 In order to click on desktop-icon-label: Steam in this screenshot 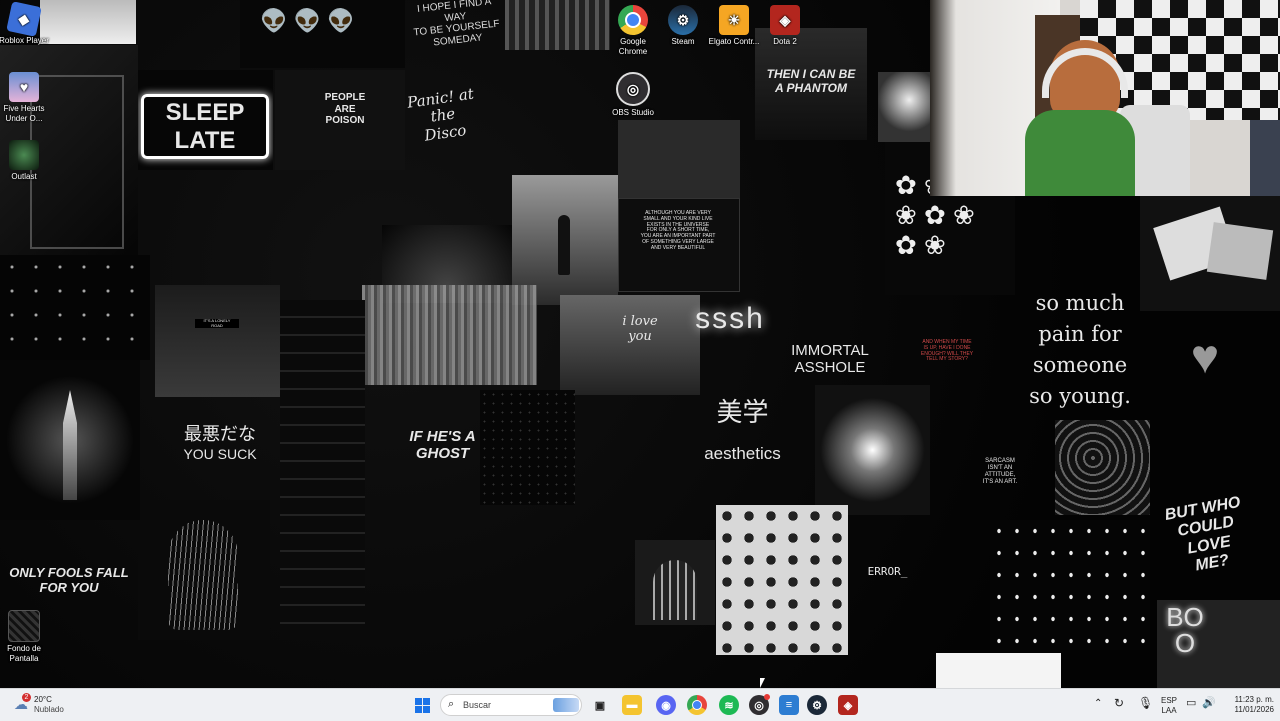, I will do `click(683, 41)`.